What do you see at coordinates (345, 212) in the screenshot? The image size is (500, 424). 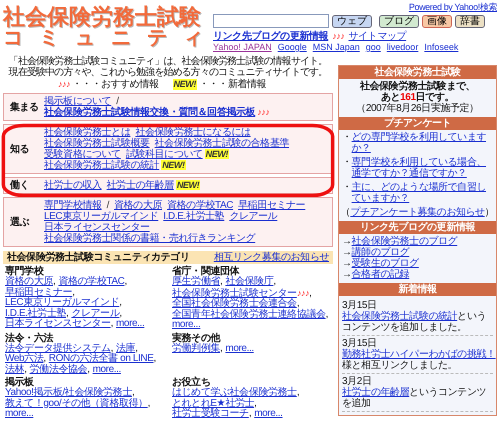 I see `paren-text: （` at bounding box center [345, 212].